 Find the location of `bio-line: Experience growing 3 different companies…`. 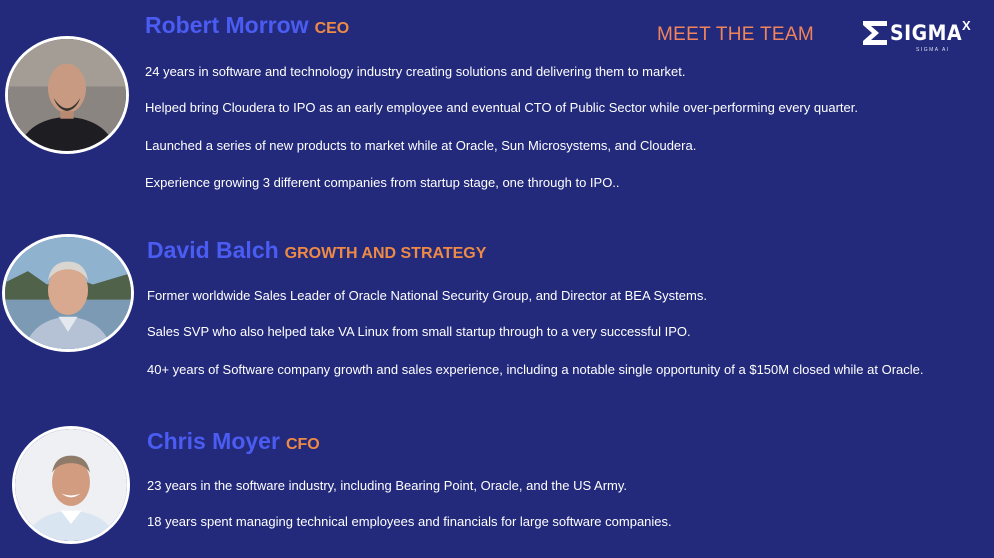

bio-line: Experience growing 3 different companies… is located at coordinates (382, 182).